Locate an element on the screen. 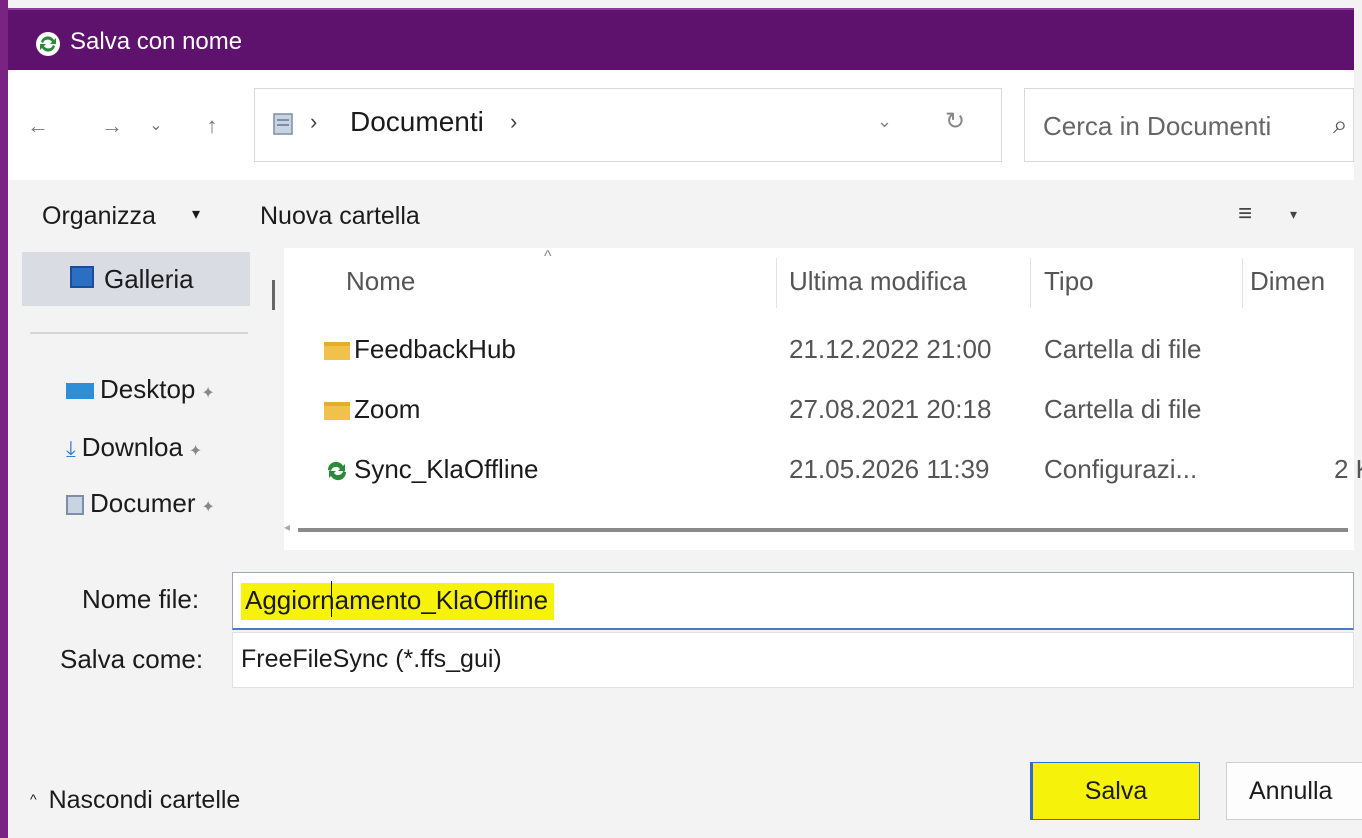 The height and width of the screenshot is (838, 1362). address-bar: › Documenti › ⌄ ↻ is located at coordinates (628, 125).